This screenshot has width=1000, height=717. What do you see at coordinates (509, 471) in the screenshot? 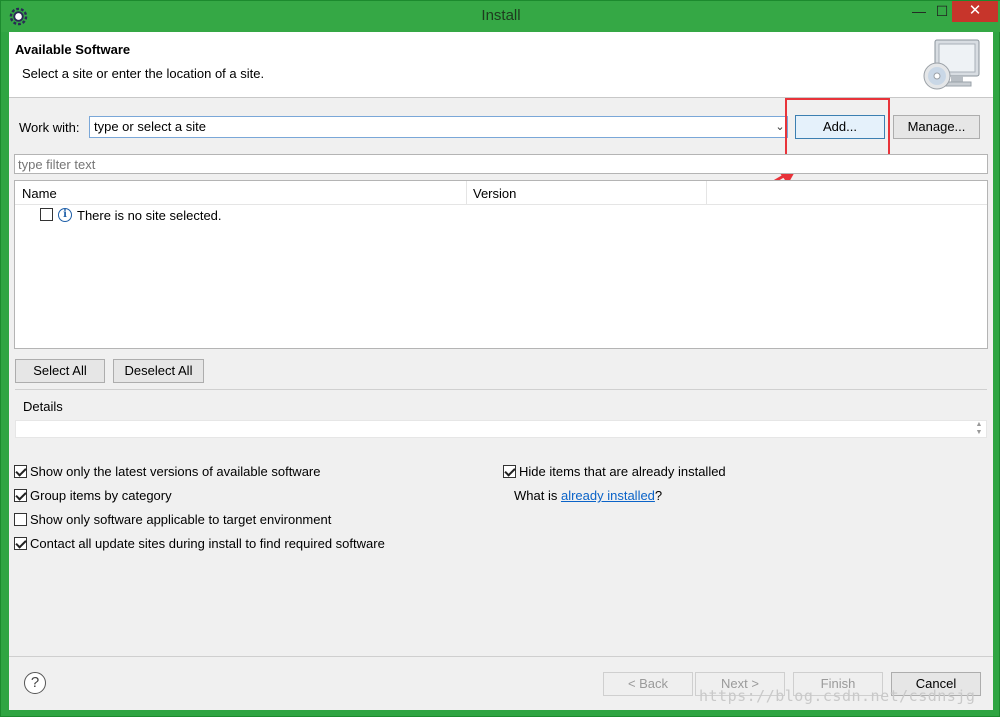
I see `hide-installed-checkbox` at bounding box center [509, 471].